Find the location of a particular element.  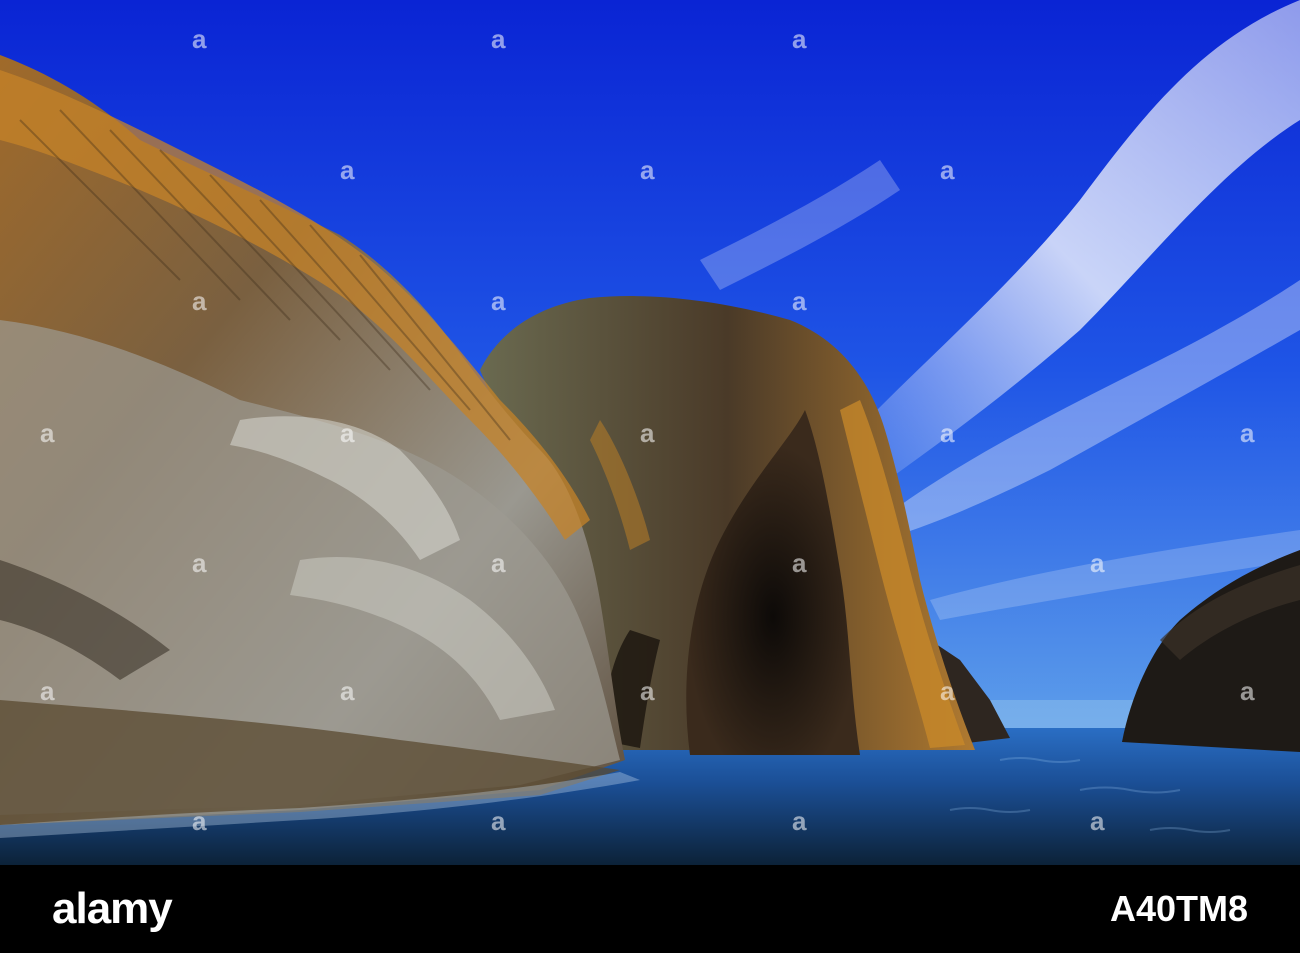

alamy-logo: alamy is located at coordinates (112, 908).